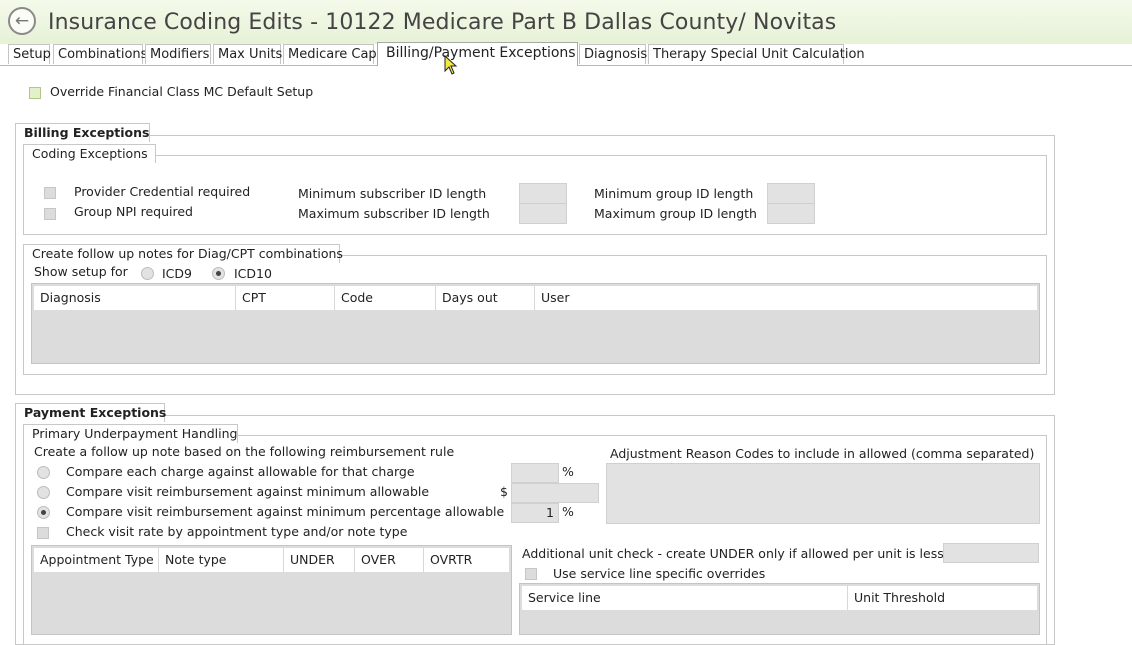 Image resolution: width=1132 pixels, height=645 pixels. I want to click on column-appointment-type: Appointment Type, so click(96, 560).